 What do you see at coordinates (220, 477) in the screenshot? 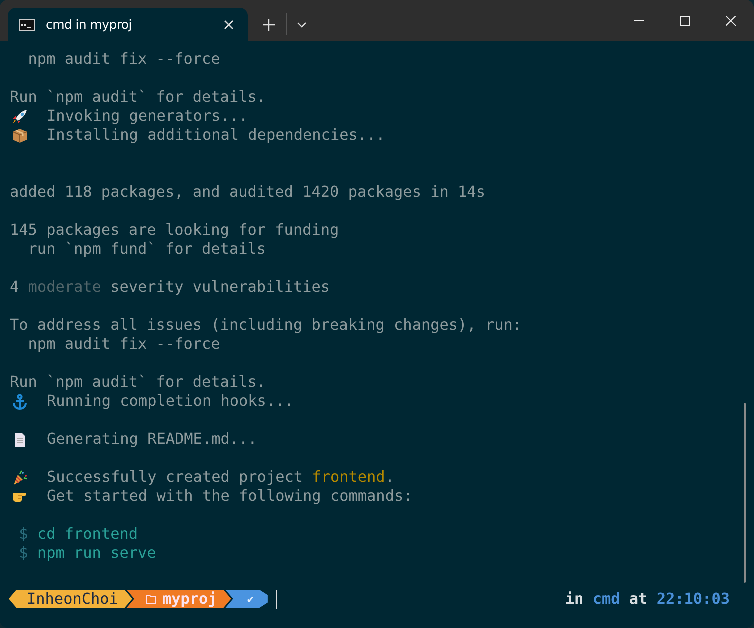
I see `output-line: Successfully created project frontend.` at bounding box center [220, 477].